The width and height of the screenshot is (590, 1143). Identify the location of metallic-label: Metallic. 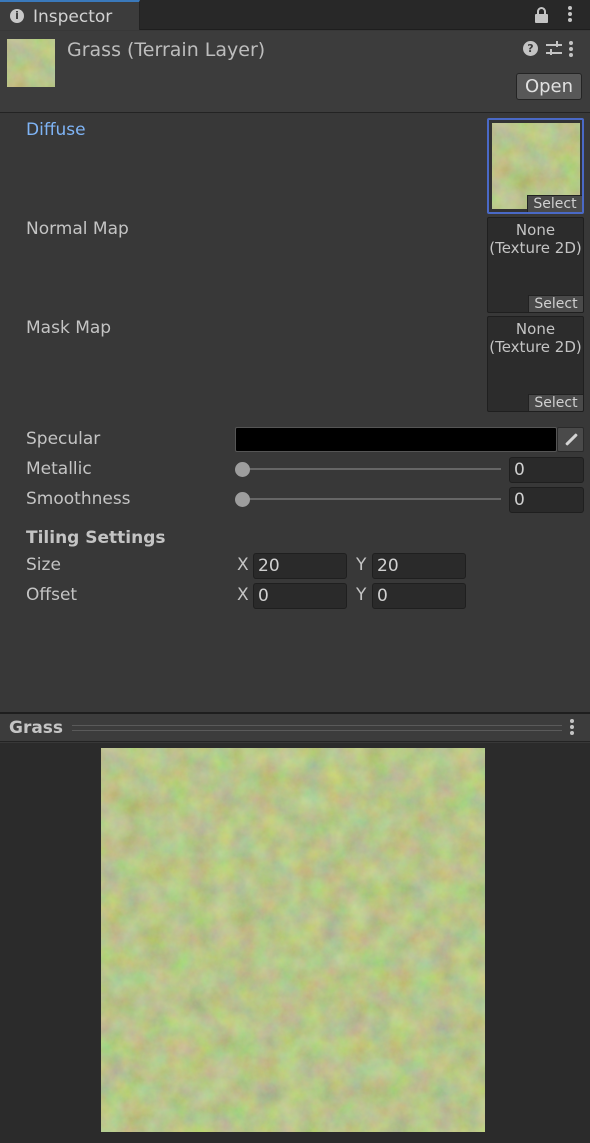
(59, 469).